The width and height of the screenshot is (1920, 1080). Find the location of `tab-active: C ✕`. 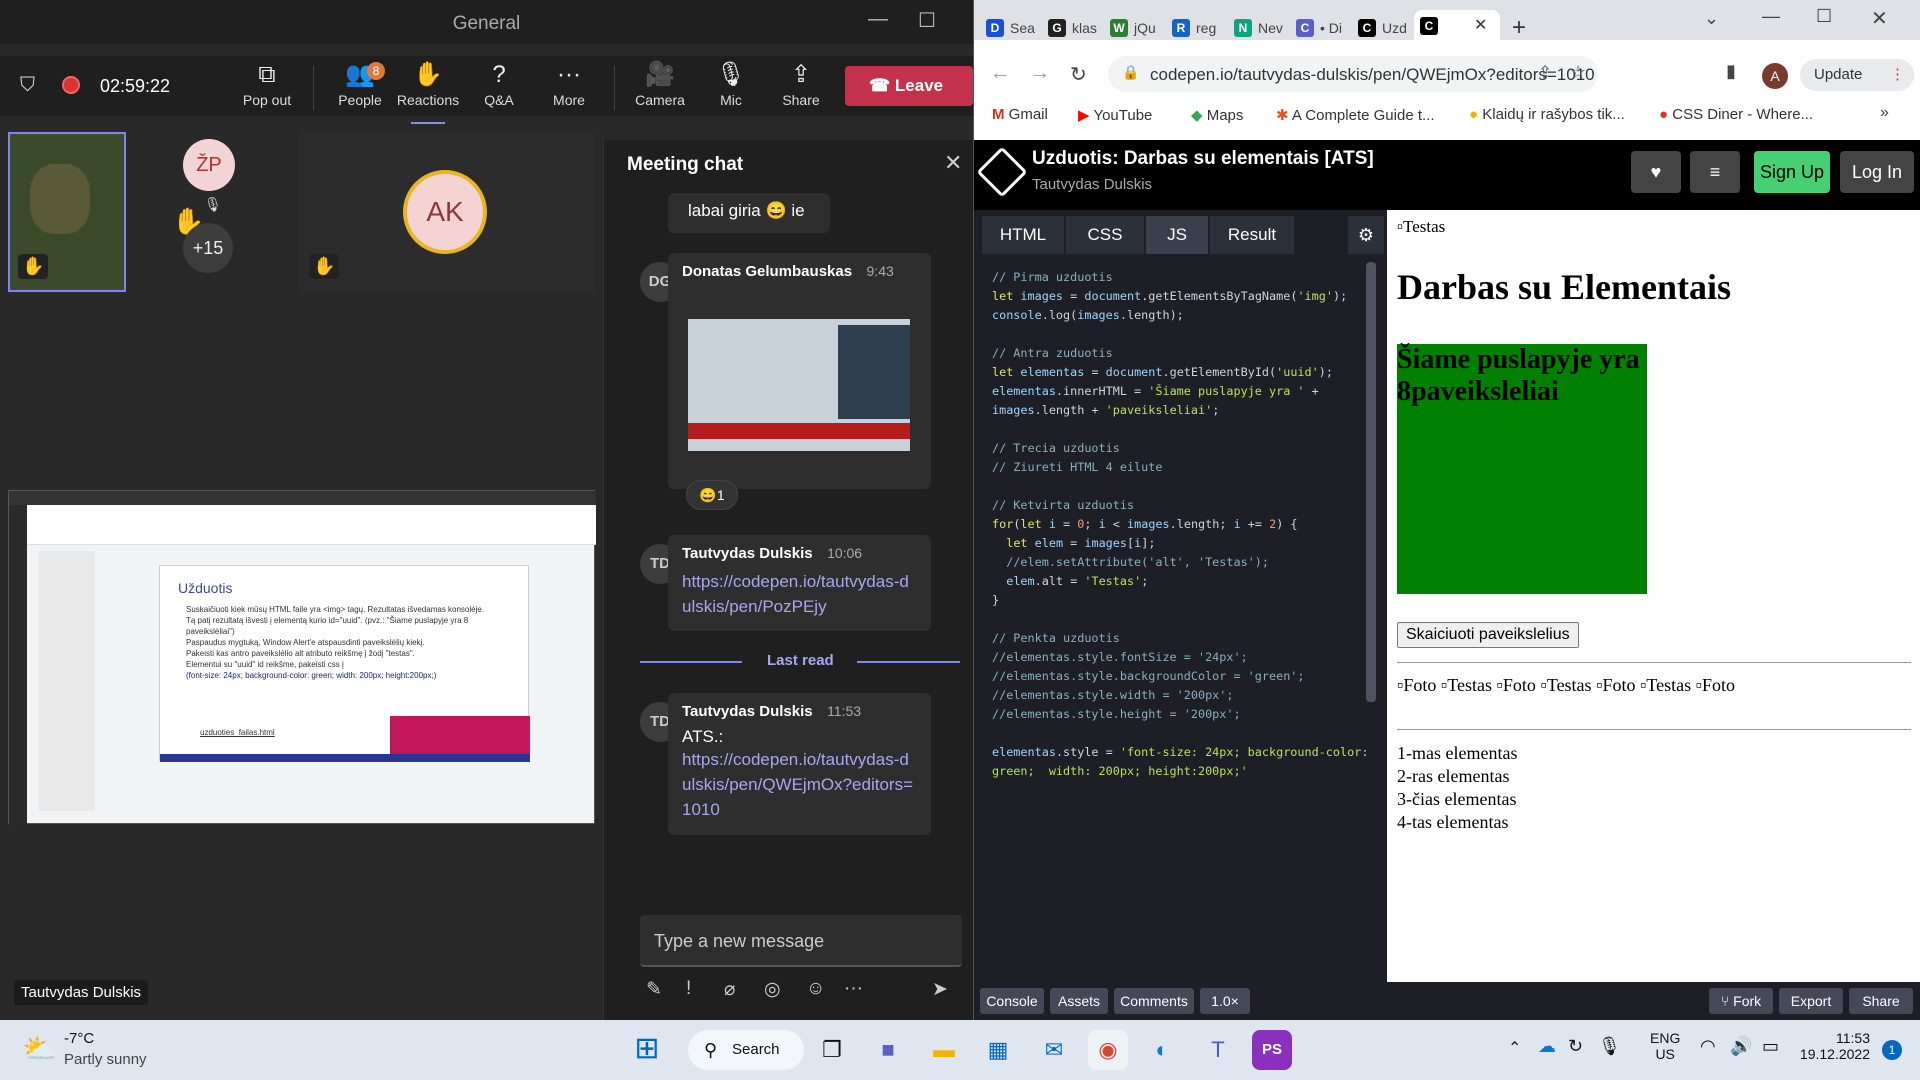

tab-active: C ✕ is located at coordinates (1457, 26).